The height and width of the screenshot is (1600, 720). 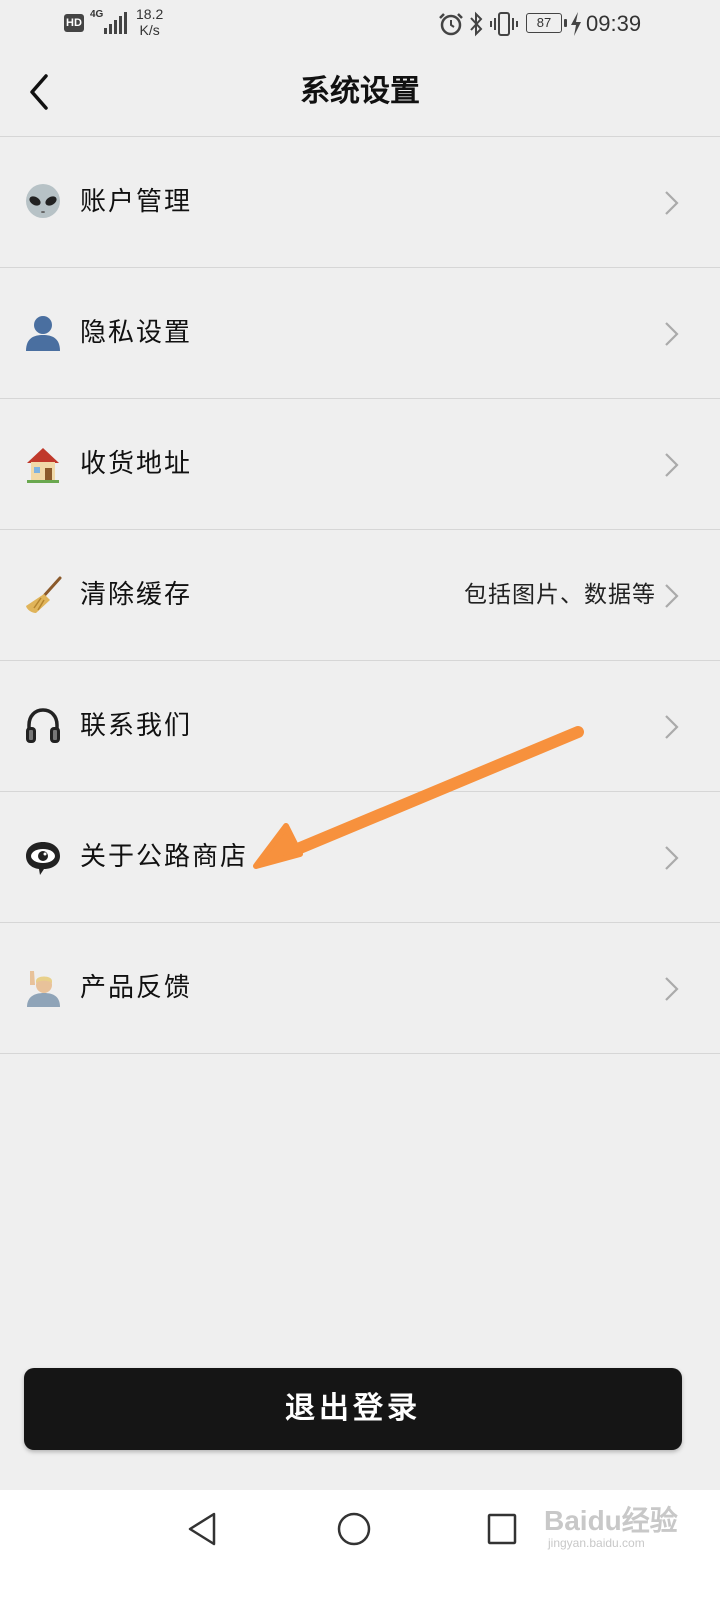 I want to click on menu-item-label: 联系我们, so click(x=136, y=726).